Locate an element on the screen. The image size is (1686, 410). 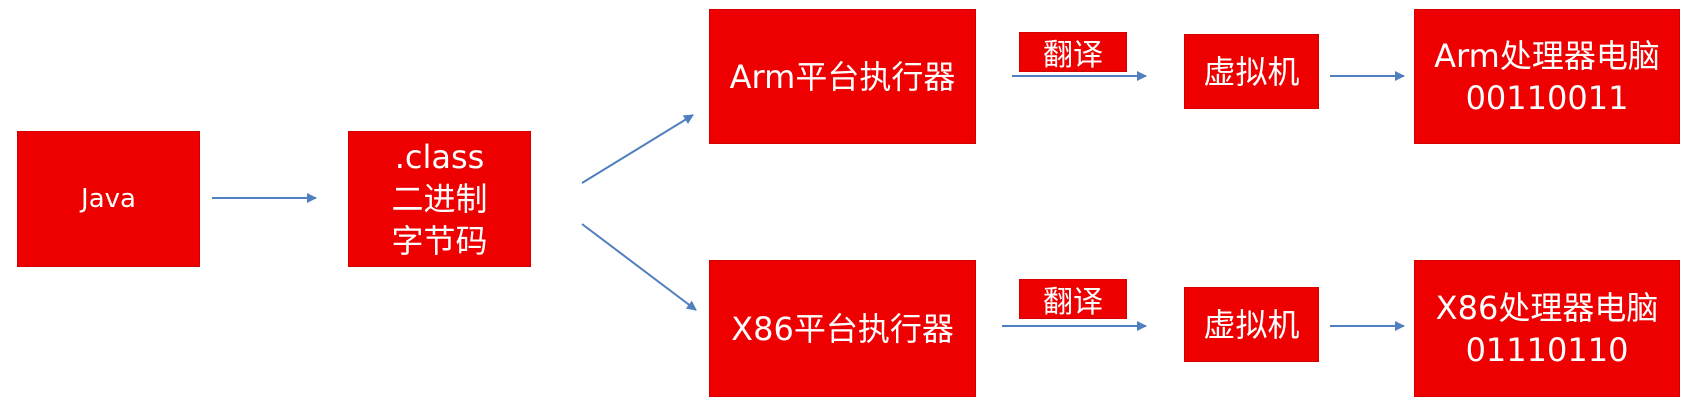
arm-computer-line-2: 00110011 is located at coordinates (1547, 97).